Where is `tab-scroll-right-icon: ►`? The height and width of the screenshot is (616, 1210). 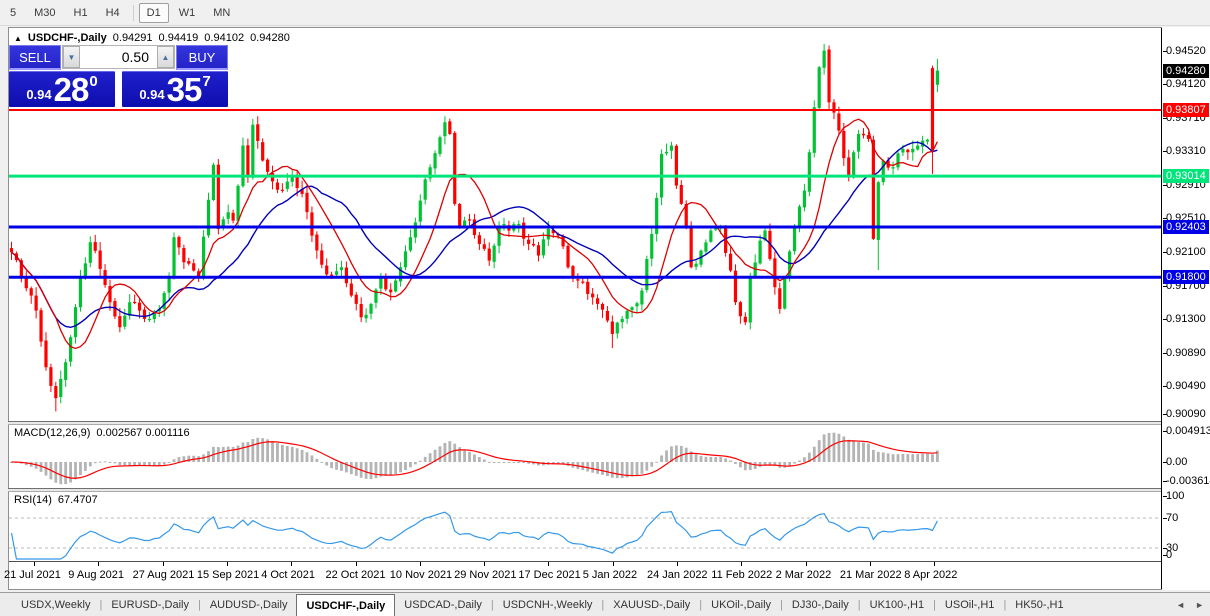 tab-scroll-right-icon: ► is located at coordinates (1199, 605).